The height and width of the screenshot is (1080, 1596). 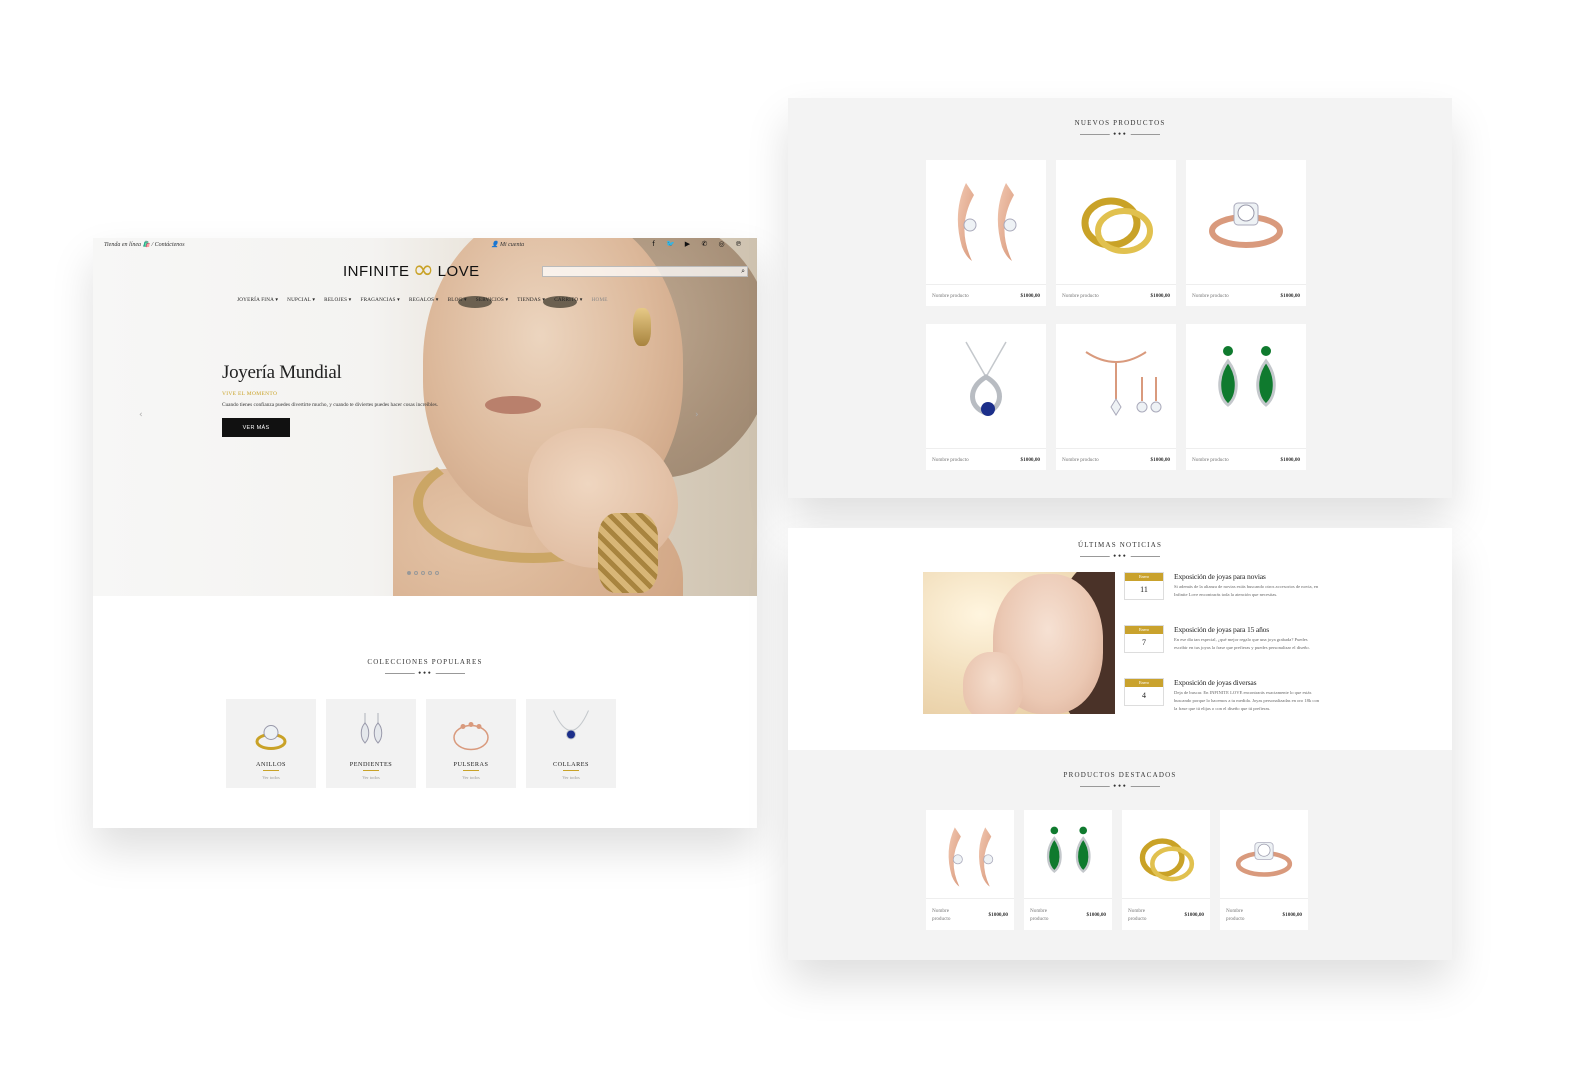 I want to click on my-account-link: 👤 Mi cuenta, so click(x=507, y=244).